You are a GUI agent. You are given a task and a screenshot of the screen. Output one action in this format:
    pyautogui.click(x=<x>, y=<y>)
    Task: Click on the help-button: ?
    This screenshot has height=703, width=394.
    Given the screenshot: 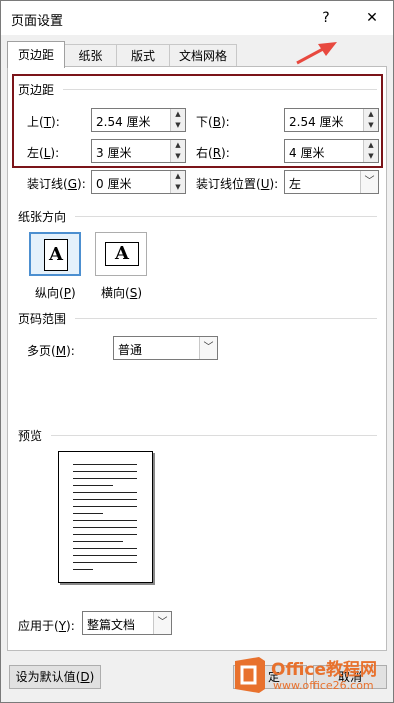 What is the action you would take?
    pyautogui.click(x=326, y=18)
    